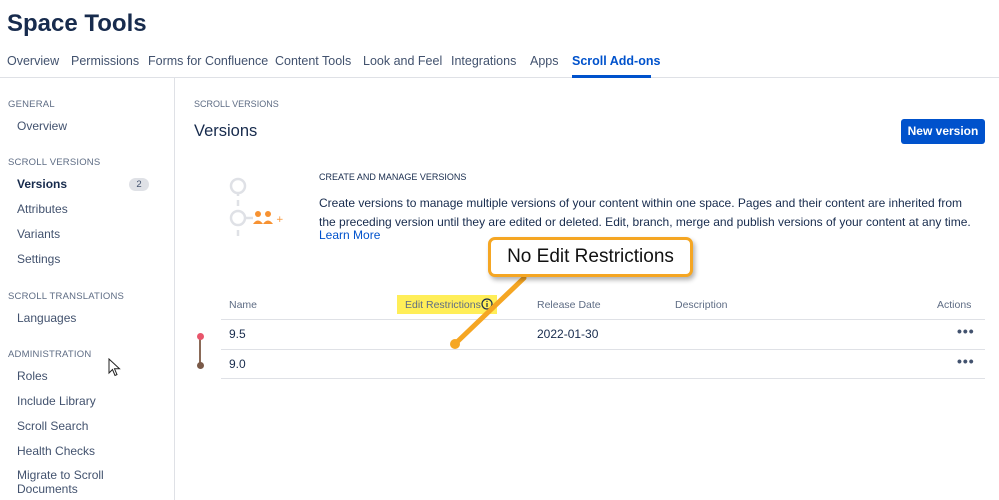 Image resolution: width=999 pixels, height=500 pixels. I want to click on sidebar-heading-administration: ADMINISTRATION, so click(50, 354).